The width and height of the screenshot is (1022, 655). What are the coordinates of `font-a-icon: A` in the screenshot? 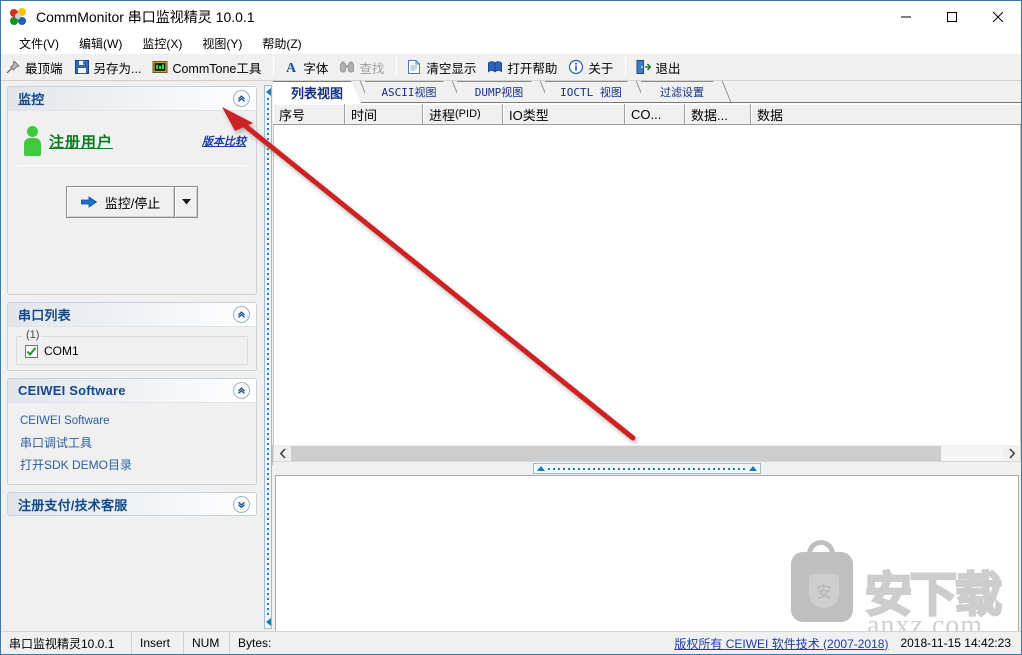 It's located at (291, 67).